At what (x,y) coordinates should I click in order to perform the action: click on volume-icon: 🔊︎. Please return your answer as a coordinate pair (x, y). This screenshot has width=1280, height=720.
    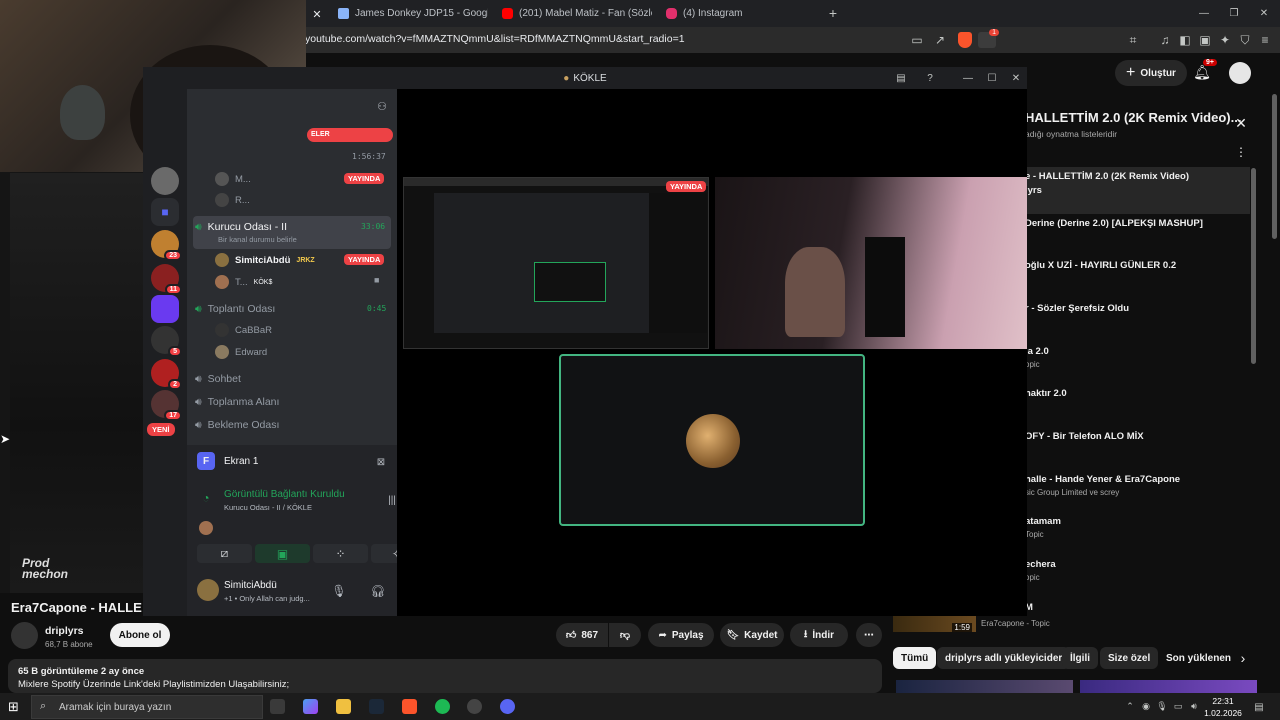
    Looking at the image, I should click on (1194, 706).